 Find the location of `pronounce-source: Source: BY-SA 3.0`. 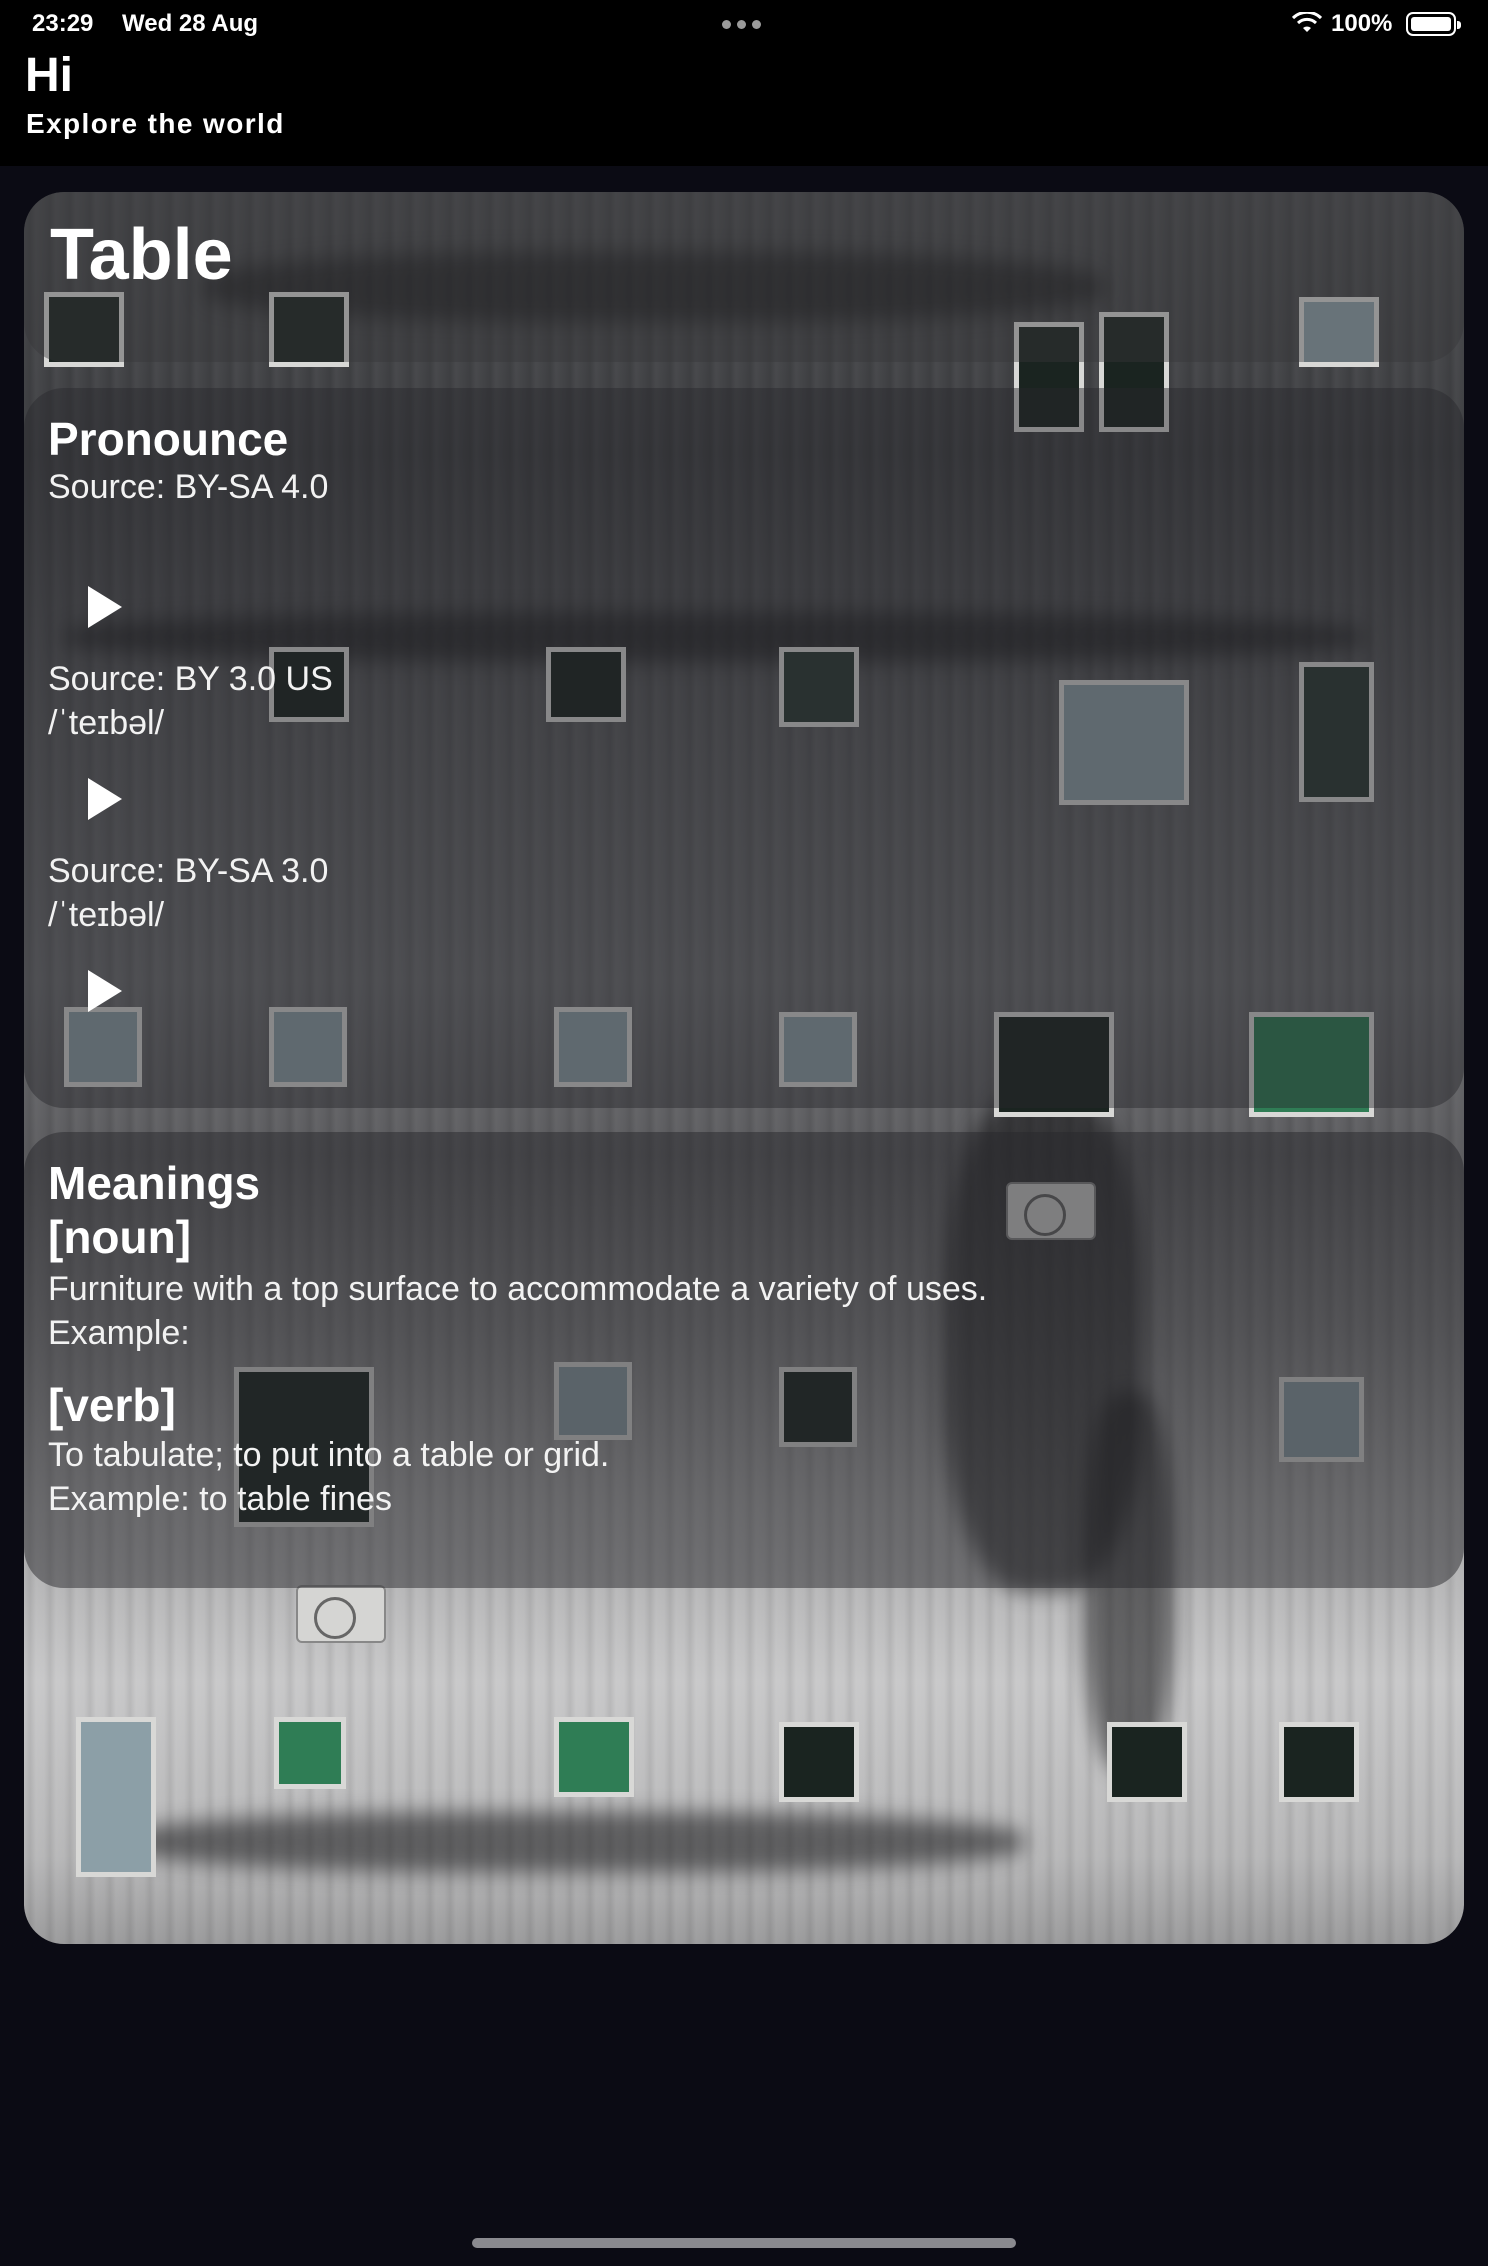

pronounce-source: Source: BY-SA 3.0 is located at coordinates (188, 871).